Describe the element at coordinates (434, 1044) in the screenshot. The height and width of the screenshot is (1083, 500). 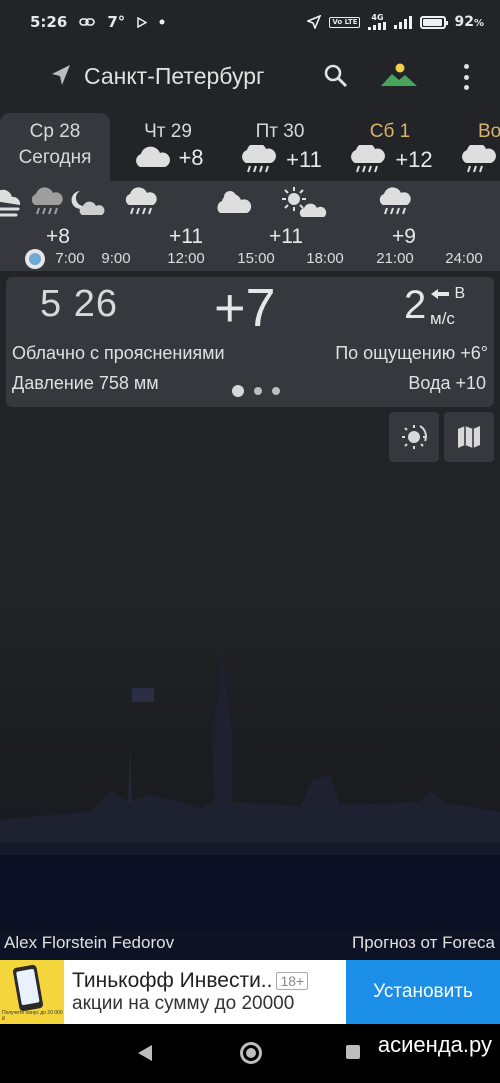
I see `watermark: асиенда.ру` at that location.